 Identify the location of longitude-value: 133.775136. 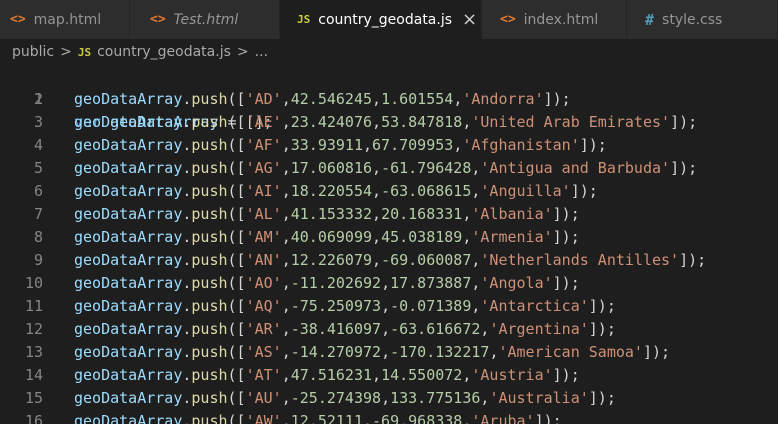
(435, 398).